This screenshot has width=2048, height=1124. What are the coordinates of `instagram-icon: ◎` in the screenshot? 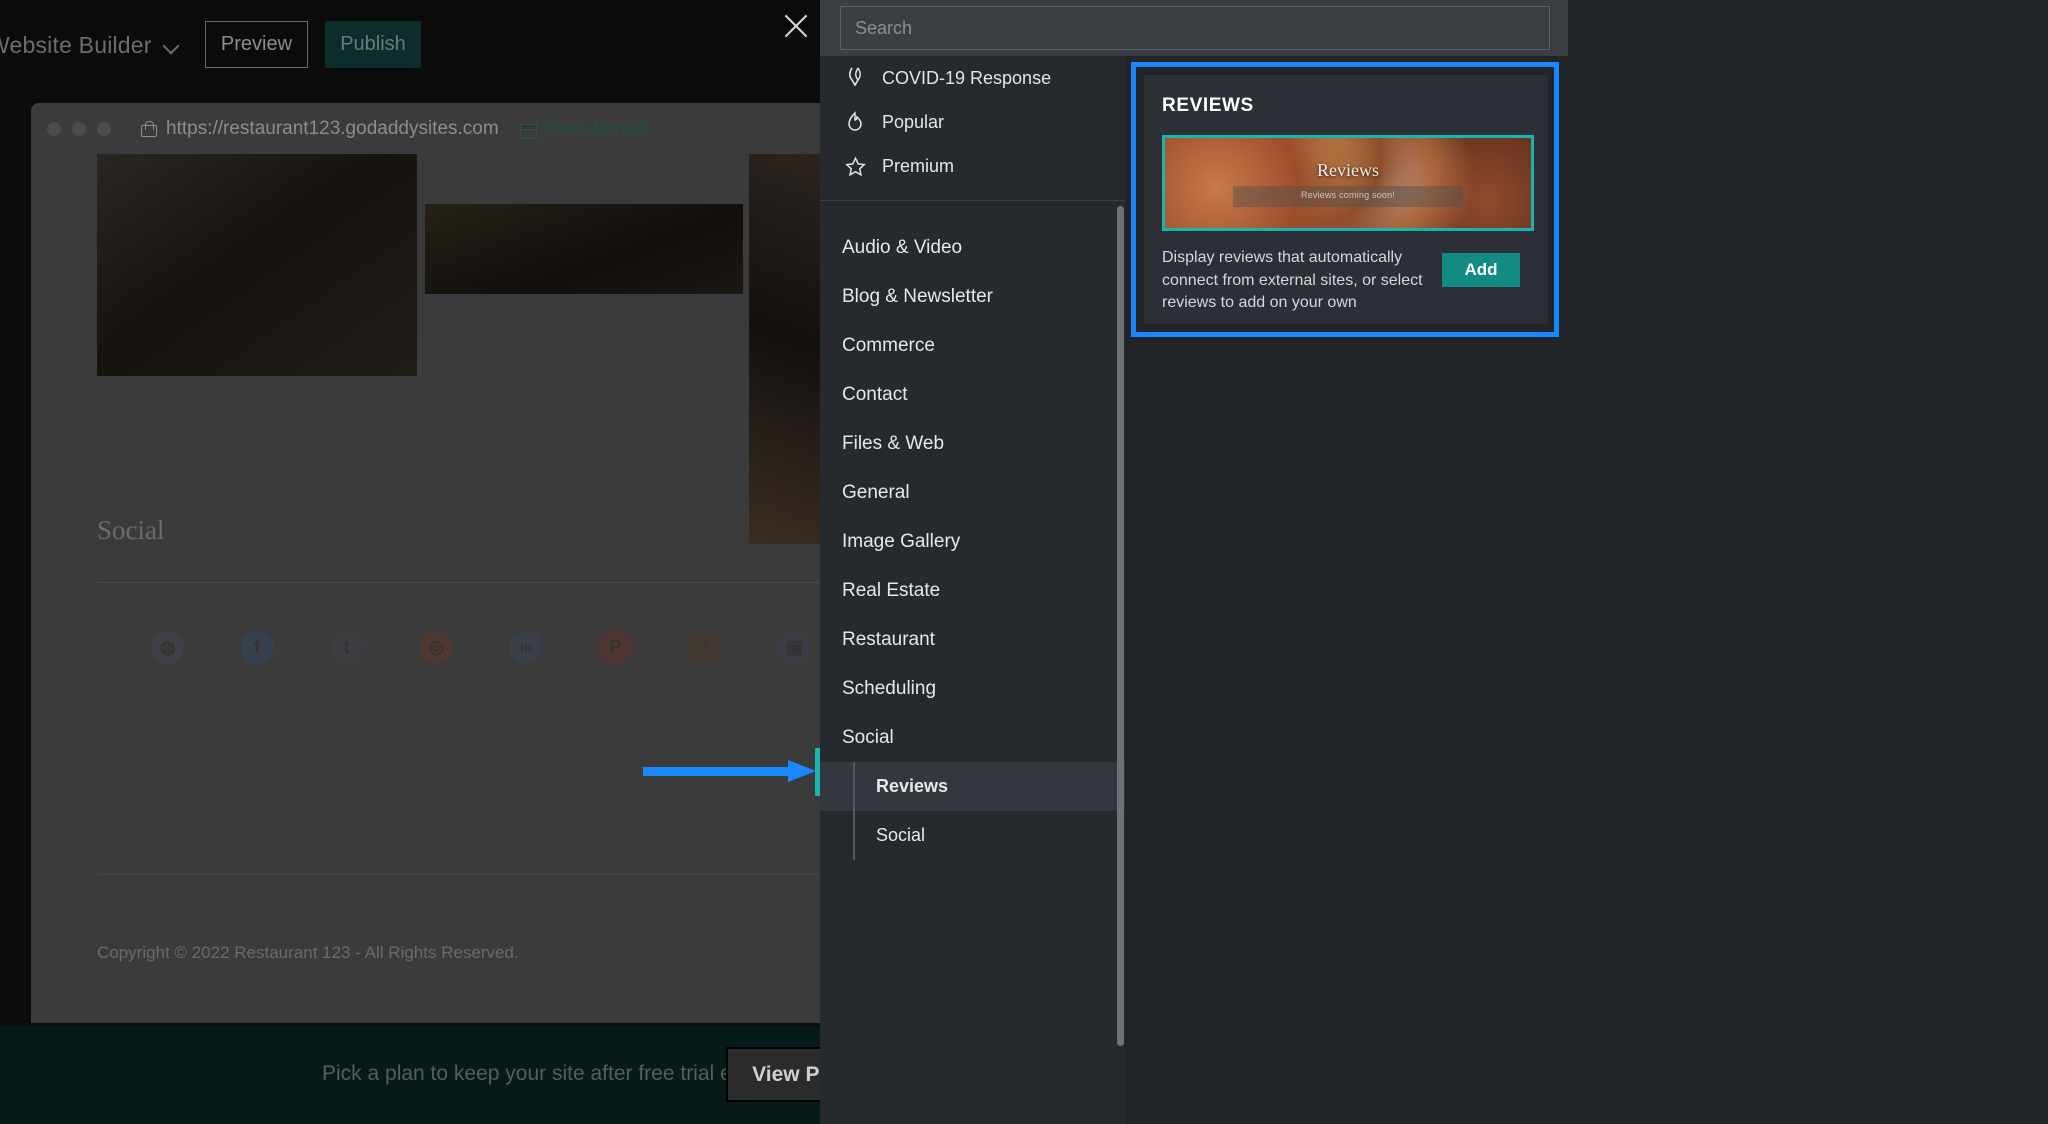 It's located at (436, 647).